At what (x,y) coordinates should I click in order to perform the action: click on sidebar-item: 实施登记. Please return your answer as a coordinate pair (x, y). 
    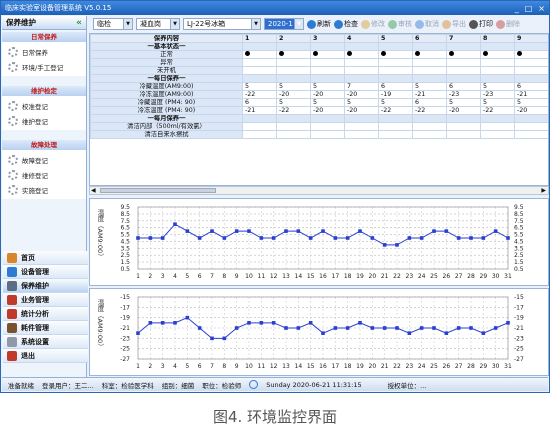
    Looking at the image, I should click on (44, 189).